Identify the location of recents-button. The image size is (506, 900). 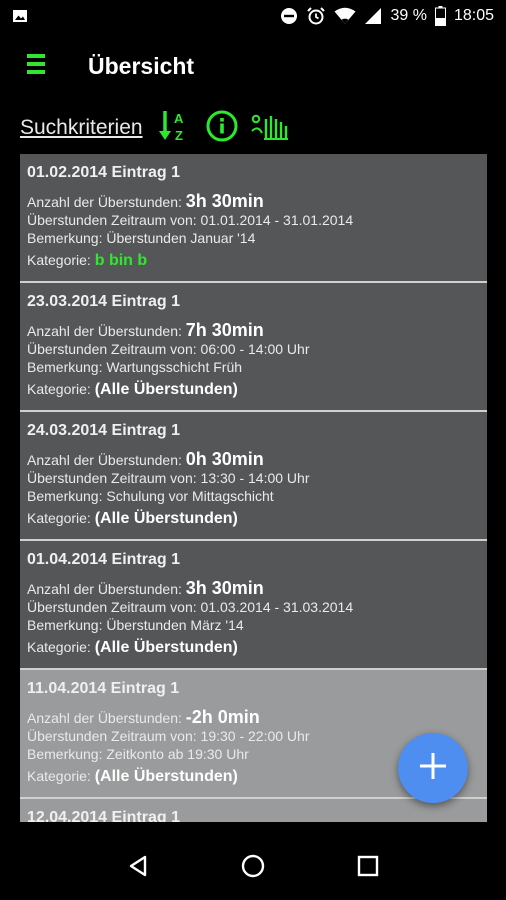
(368, 868).